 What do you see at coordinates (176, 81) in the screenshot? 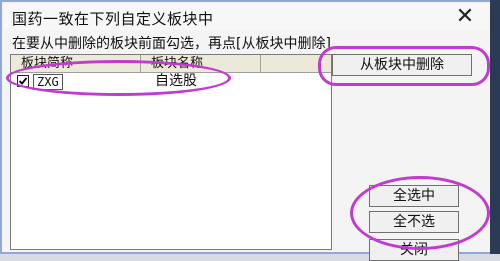
I see `block-name-cell: 自选股` at bounding box center [176, 81].